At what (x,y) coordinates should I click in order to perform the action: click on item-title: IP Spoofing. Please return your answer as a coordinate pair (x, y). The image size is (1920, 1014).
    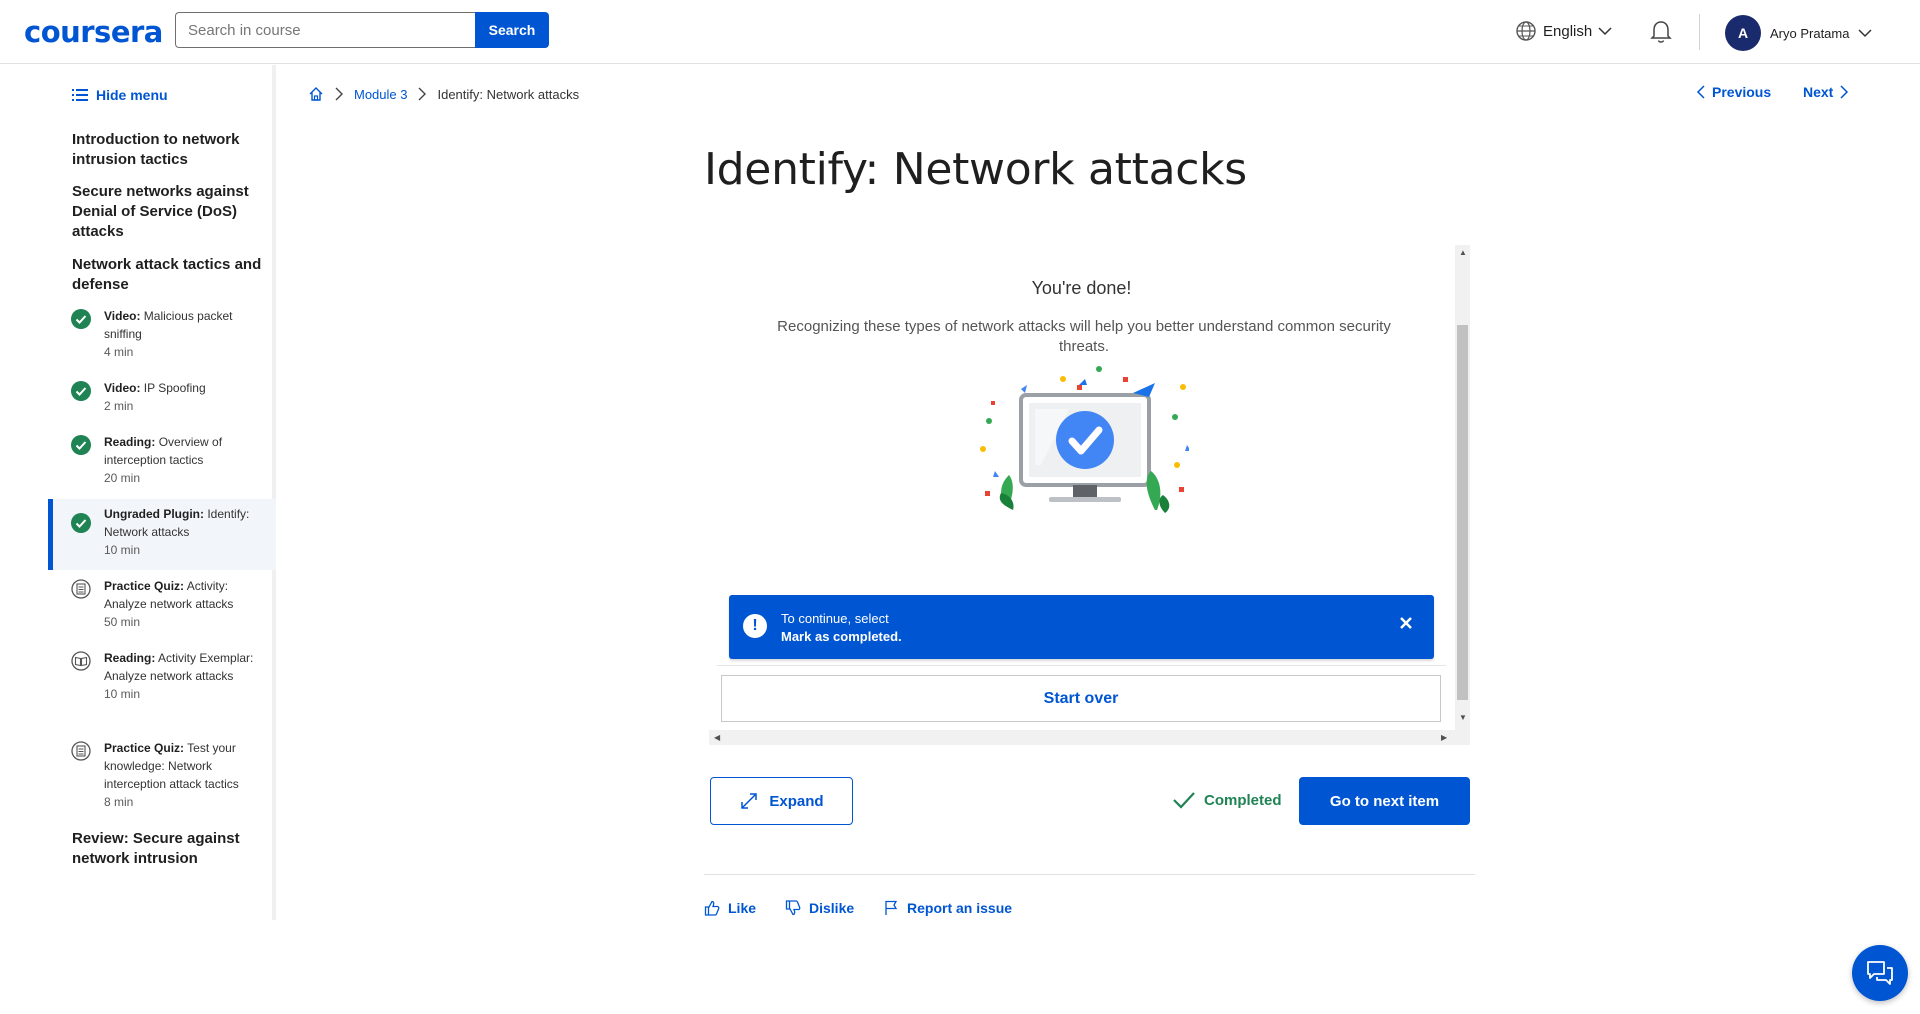
    Looking at the image, I should click on (174, 388).